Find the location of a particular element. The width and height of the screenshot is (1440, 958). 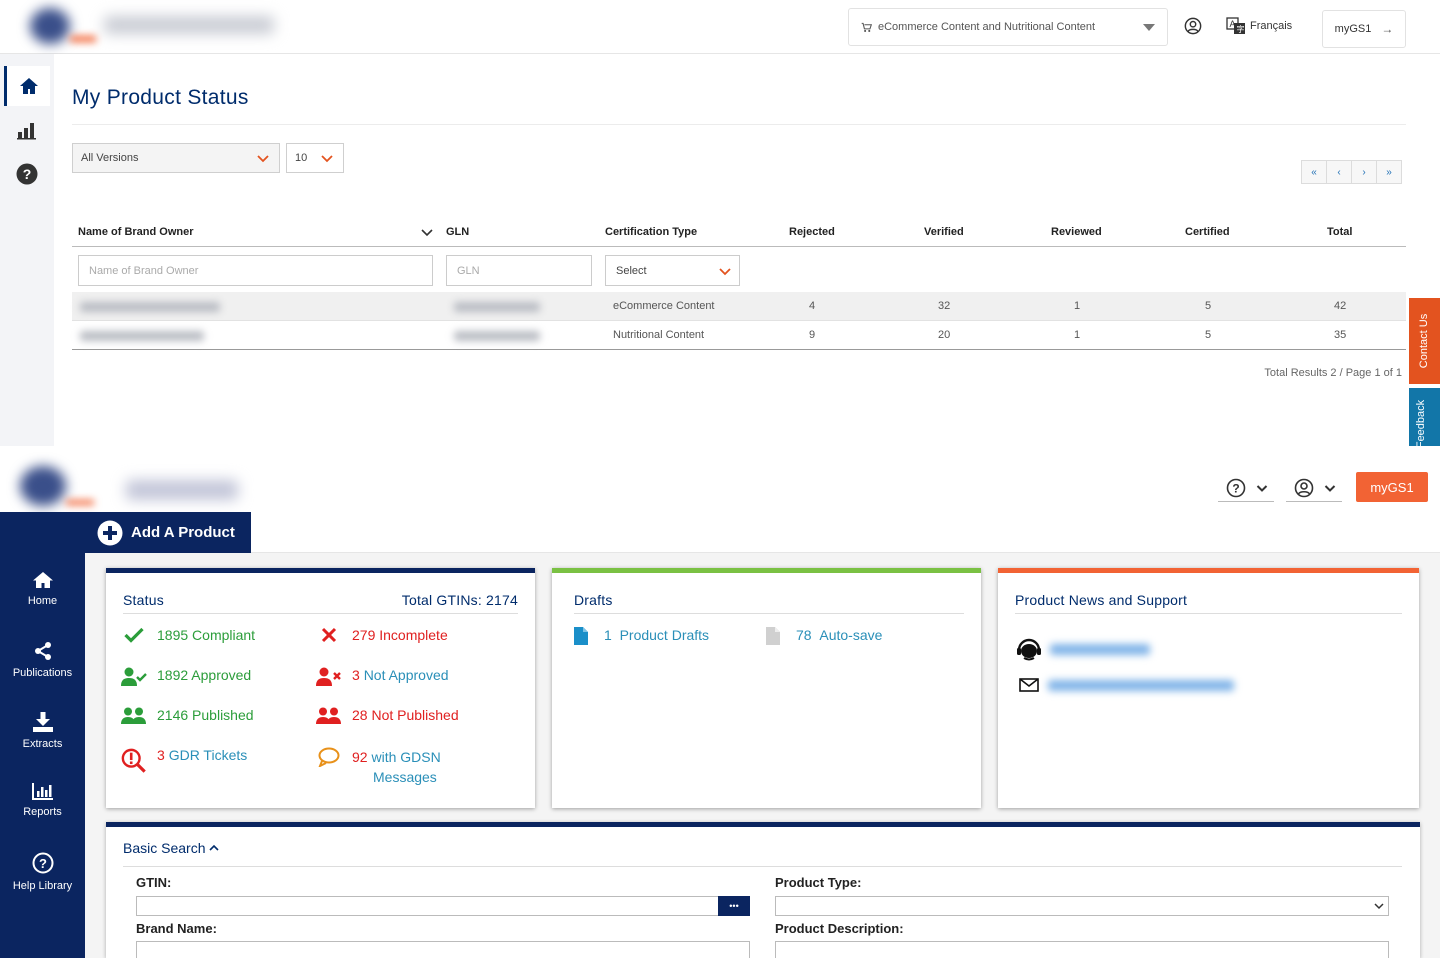

sidebar-item-reports: Reports is located at coordinates (42, 800).